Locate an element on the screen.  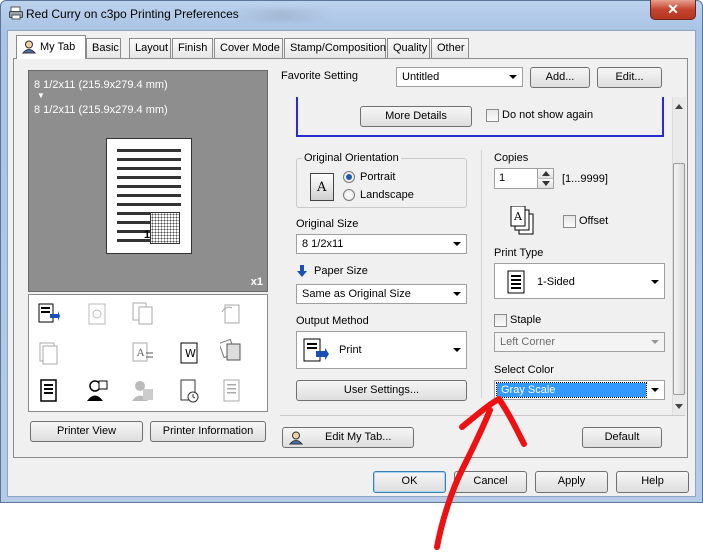
ok-button: OK is located at coordinates (409, 482).